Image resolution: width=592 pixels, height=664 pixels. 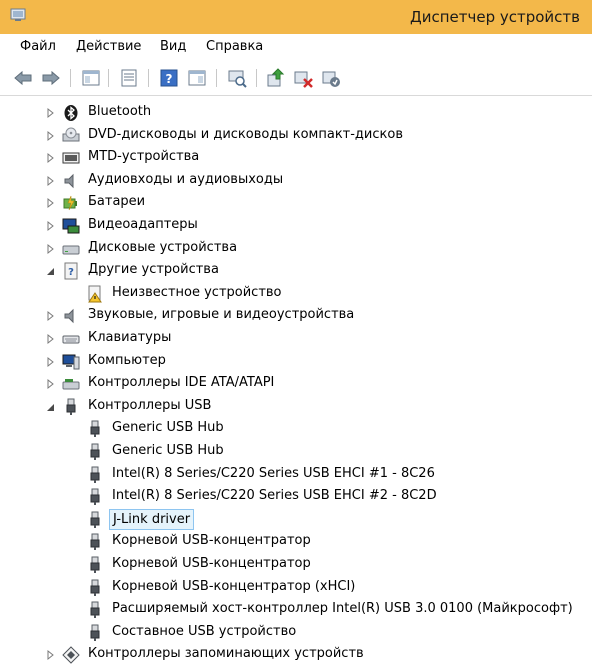 I want to click on storage-controller-icon, so click(x=71, y=655).